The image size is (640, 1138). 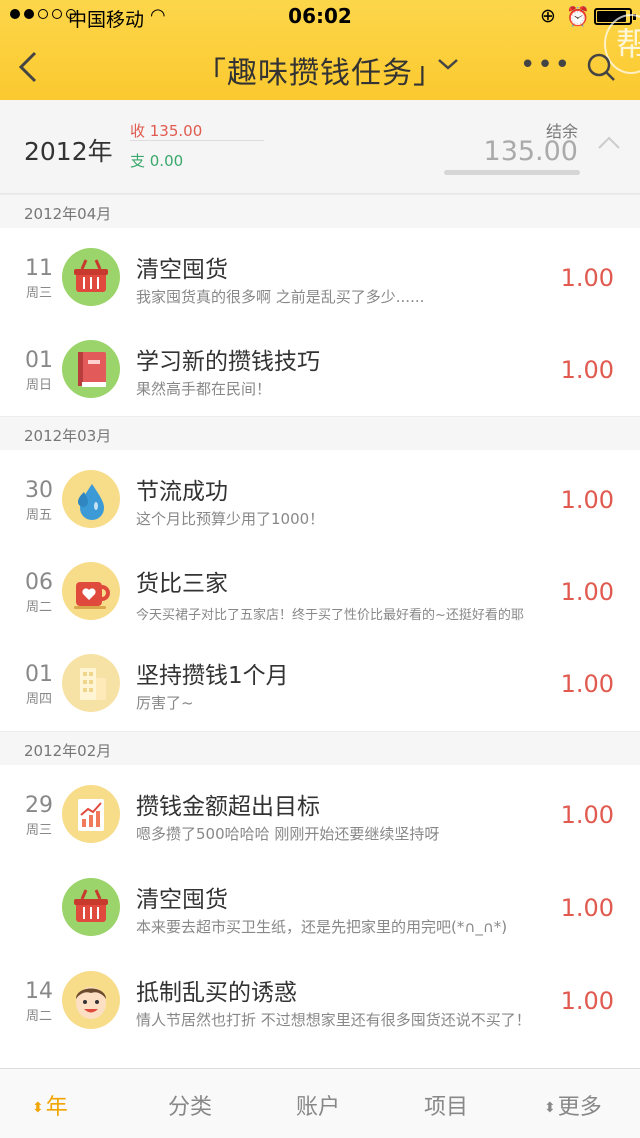 I want to click on search-button, so click(x=601, y=67).